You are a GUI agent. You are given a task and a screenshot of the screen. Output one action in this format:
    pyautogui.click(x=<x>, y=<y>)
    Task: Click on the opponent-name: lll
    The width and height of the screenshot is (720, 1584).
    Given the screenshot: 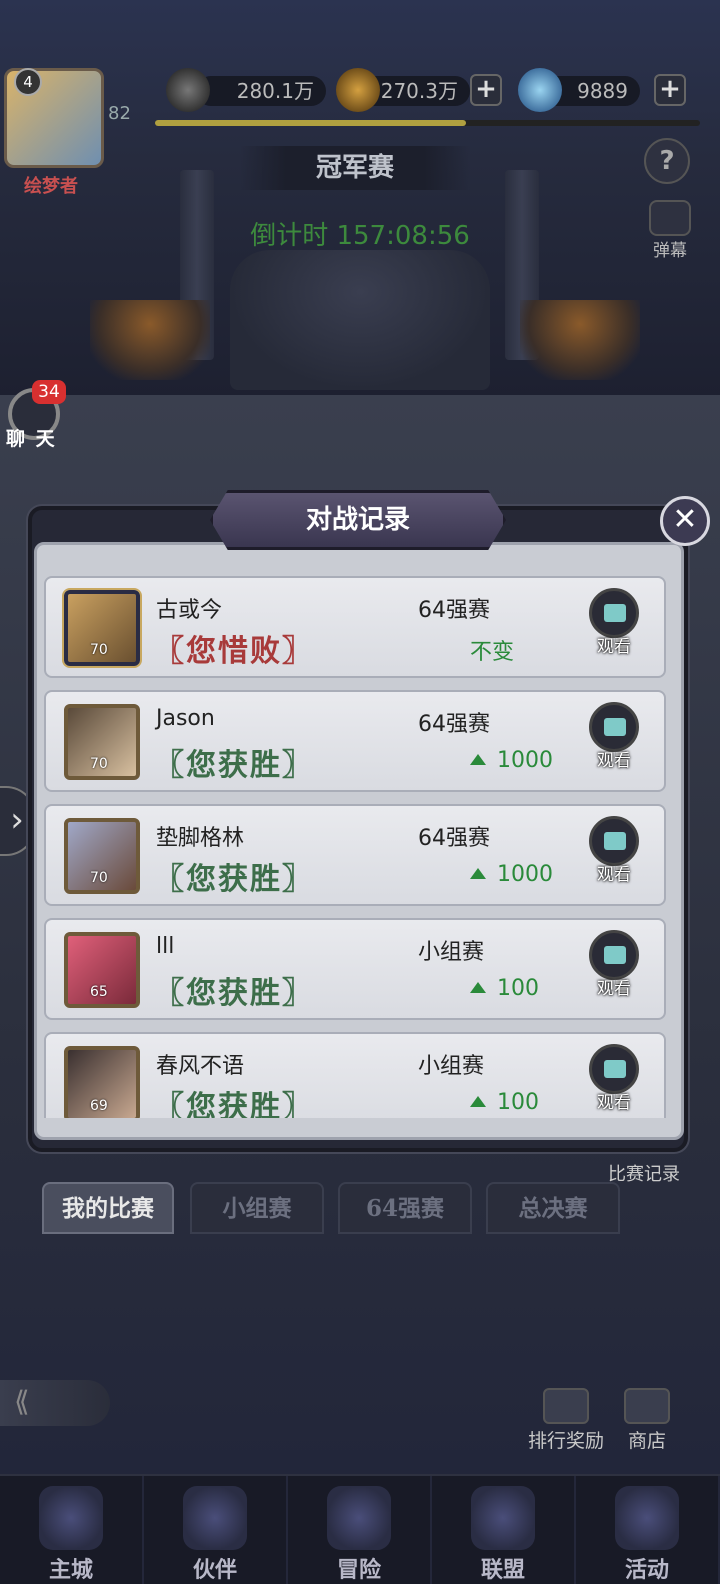 What is the action you would take?
    pyautogui.click(x=165, y=946)
    